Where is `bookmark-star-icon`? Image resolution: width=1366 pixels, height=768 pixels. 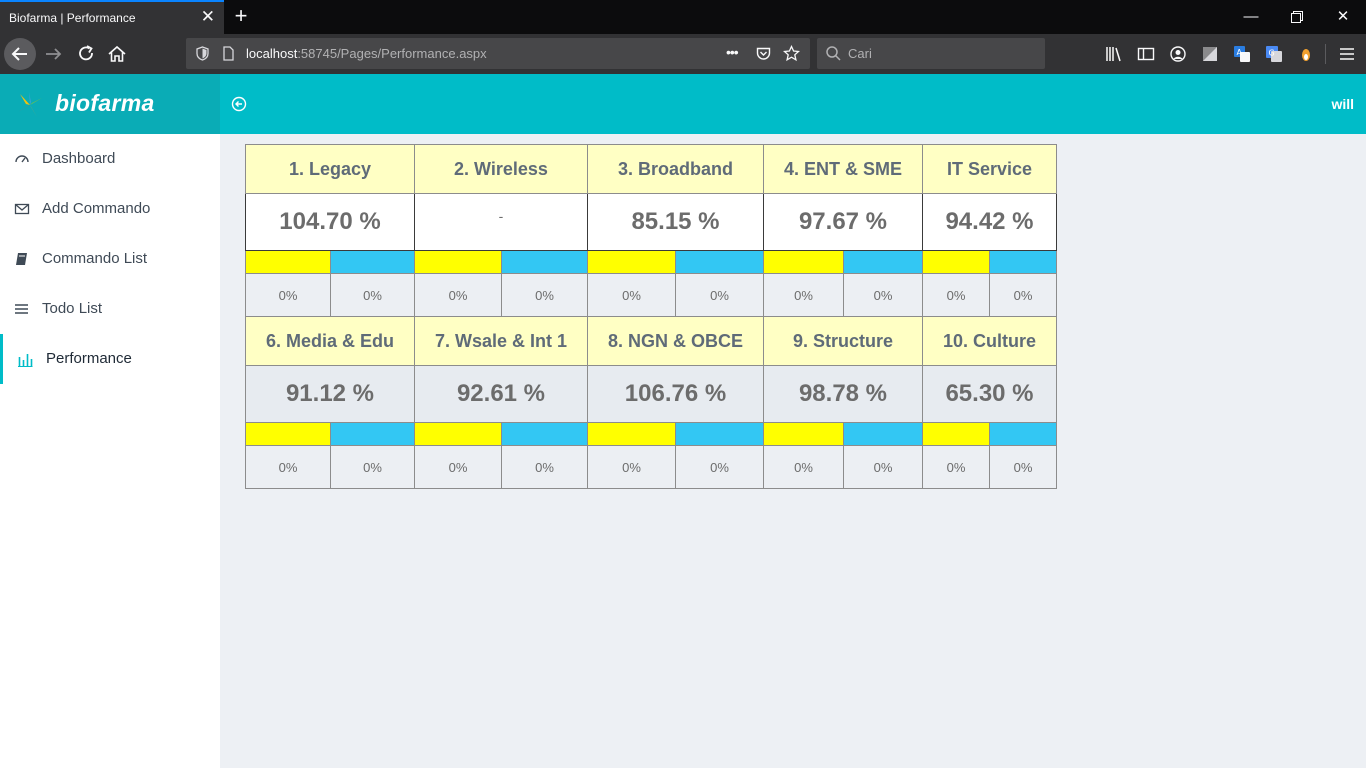 bookmark-star-icon is located at coordinates (791, 53).